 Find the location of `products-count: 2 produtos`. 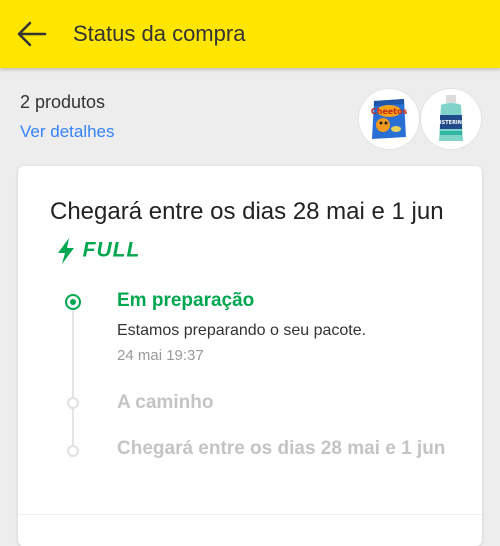

products-count: 2 produtos is located at coordinates (63, 102).